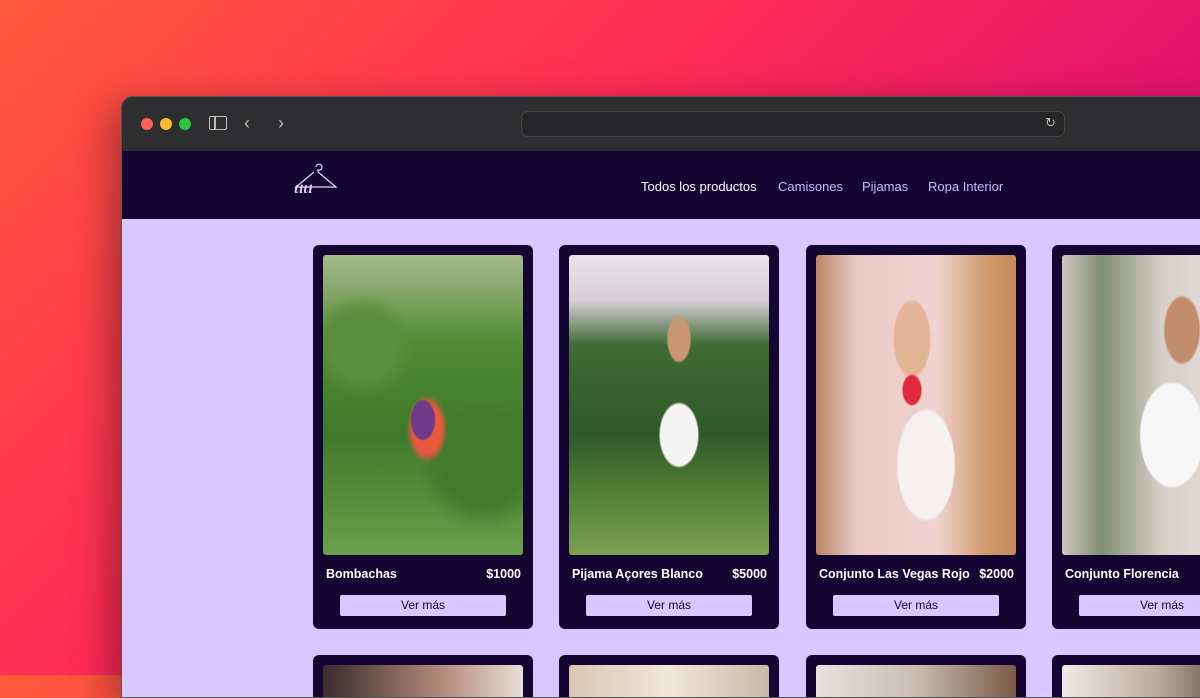  What do you see at coordinates (316, 181) in the screenshot?
I see `site-logo: titi` at bounding box center [316, 181].